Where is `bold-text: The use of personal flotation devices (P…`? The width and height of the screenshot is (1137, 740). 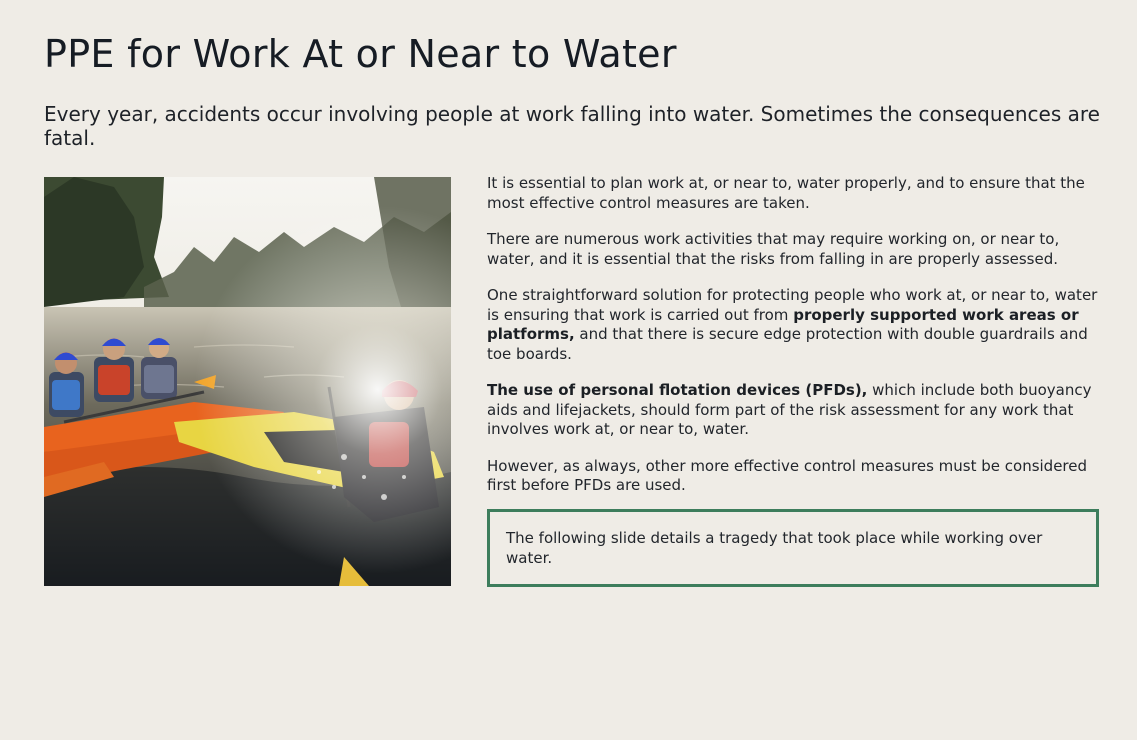 bold-text: The use of personal flotation devices (P… is located at coordinates (677, 390).